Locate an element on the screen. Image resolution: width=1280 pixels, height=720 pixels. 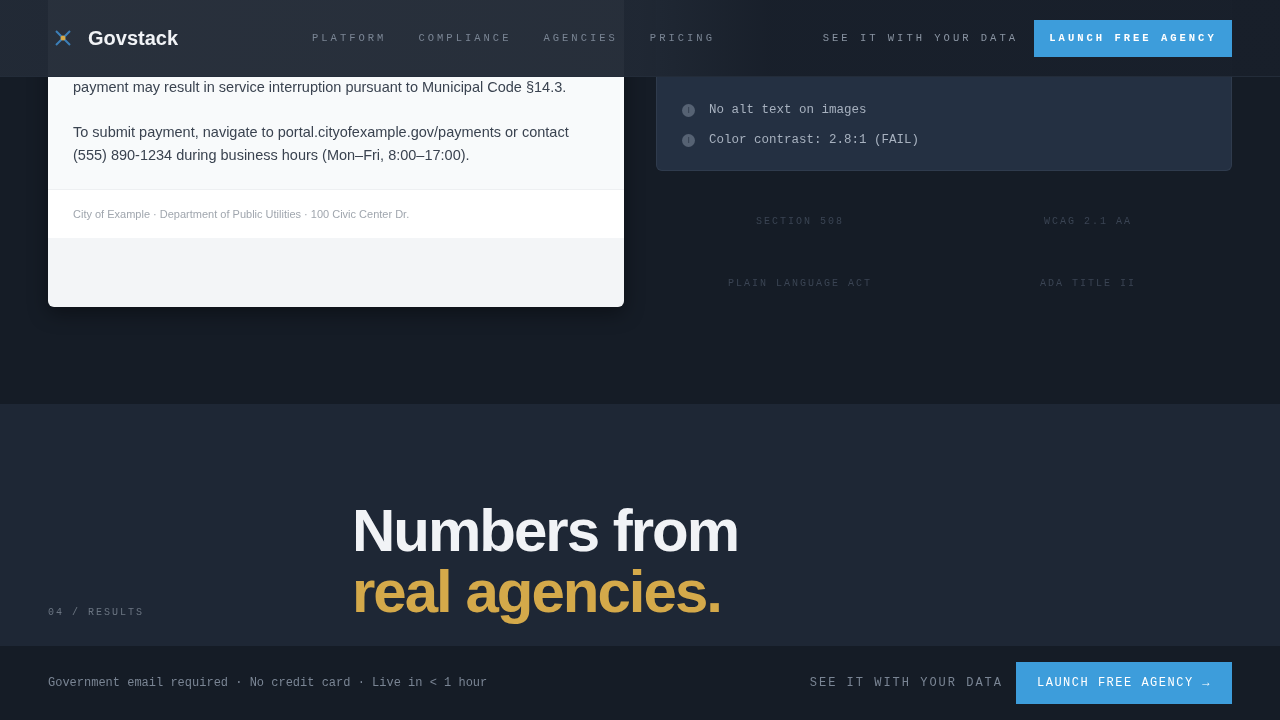
notice-paragraph: payment may result in service interruption pursuant to Municipal Code §14.3. is located at coordinates (320, 87).